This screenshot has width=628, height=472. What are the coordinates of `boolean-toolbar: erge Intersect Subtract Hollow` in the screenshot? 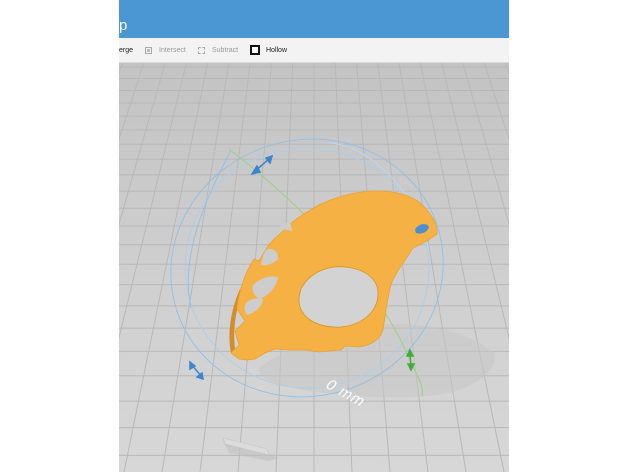 It's located at (314, 50).